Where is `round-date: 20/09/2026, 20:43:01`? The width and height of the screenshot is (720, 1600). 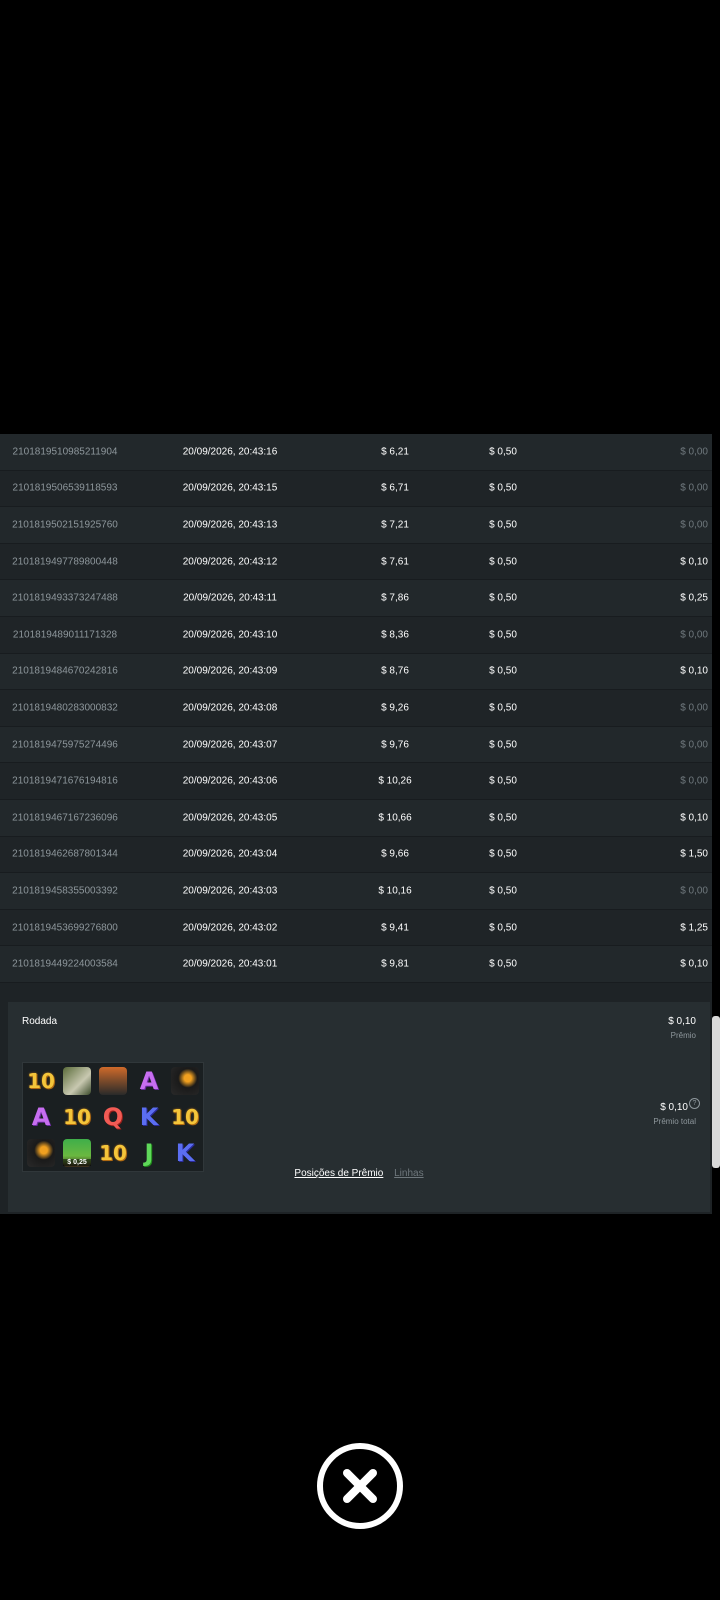 round-date: 20/09/2026, 20:43:01 is located at coordinates (230, 964).